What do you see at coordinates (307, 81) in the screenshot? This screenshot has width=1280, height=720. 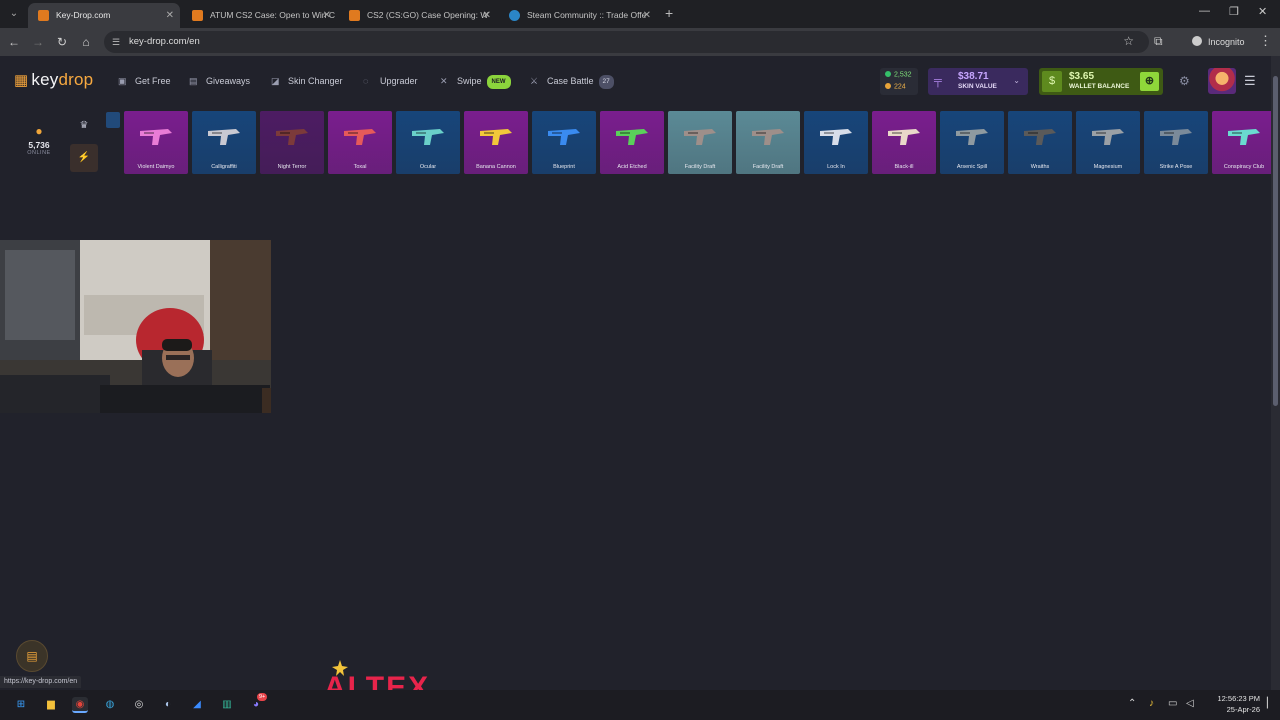 I see `nav-skin-changer: ◪ Skin Changer` at bounding box center [307, 81].